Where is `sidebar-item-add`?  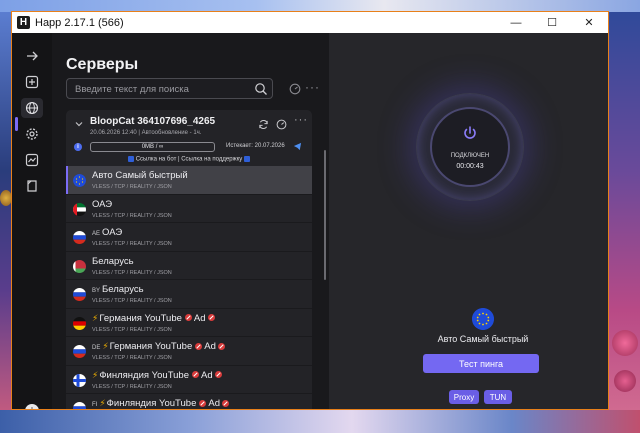
sidebar-item-add is located at coordinates (32, 82).